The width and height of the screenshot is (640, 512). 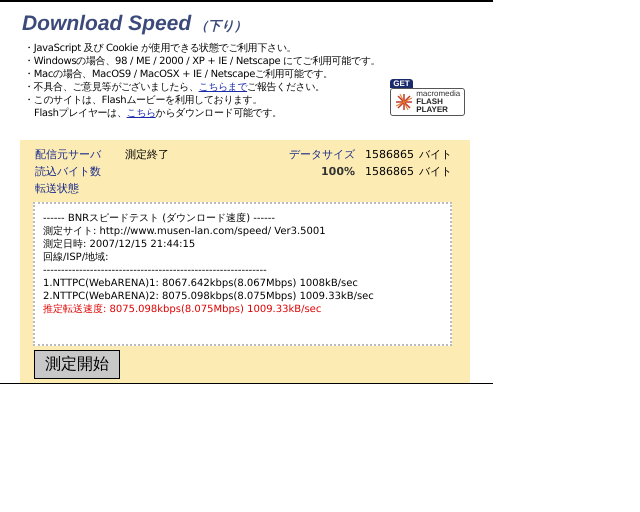 What do you see at coordinates (221, 26) in the screenshot?
I see `page-subtitle: （下り）` at bounding box center [221, 26].